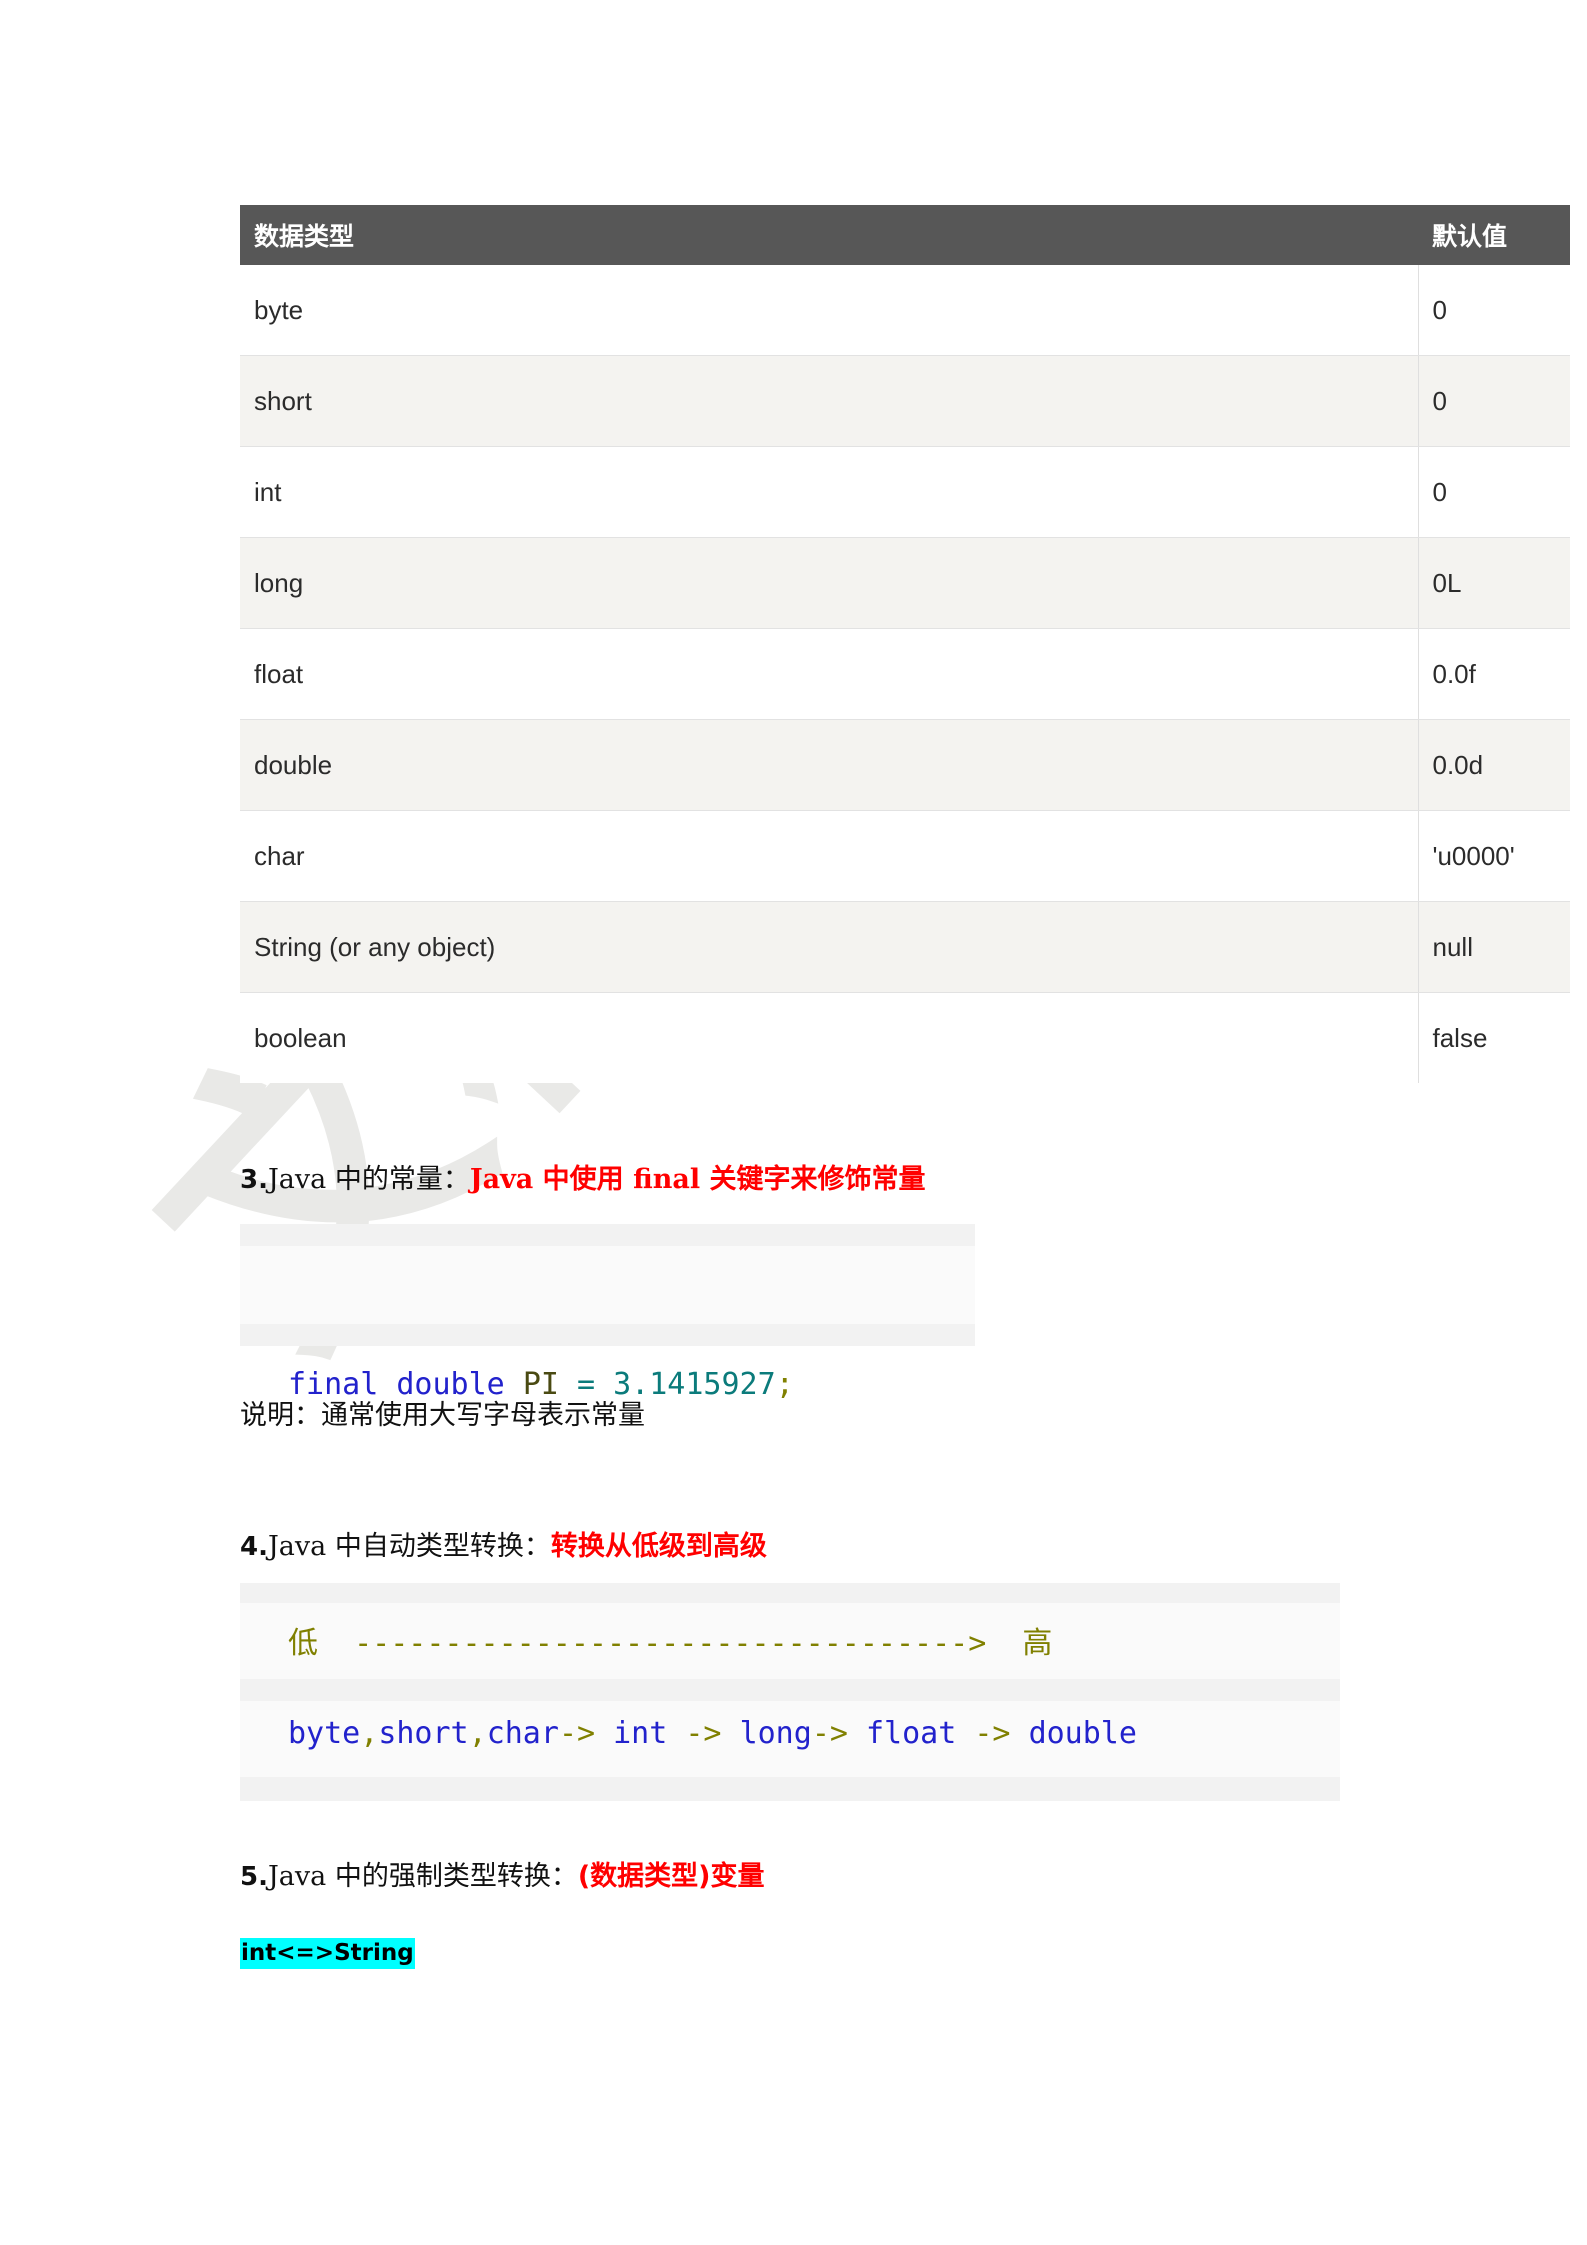 The width and height of the screenshot is (1587, 2245). I want to click on table-row: byte 0, so click(905, 310).